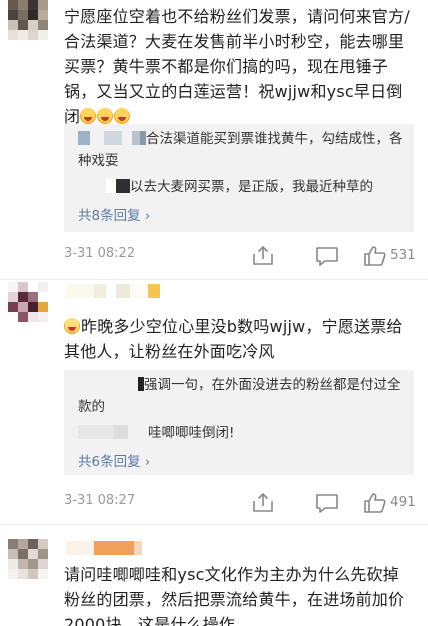 This screenshot has height=626, width=428. I want to click on reply-item: 合法渠道能买到票谁找黄牛，勾结成性，各种戏耍, so click(241, 150).